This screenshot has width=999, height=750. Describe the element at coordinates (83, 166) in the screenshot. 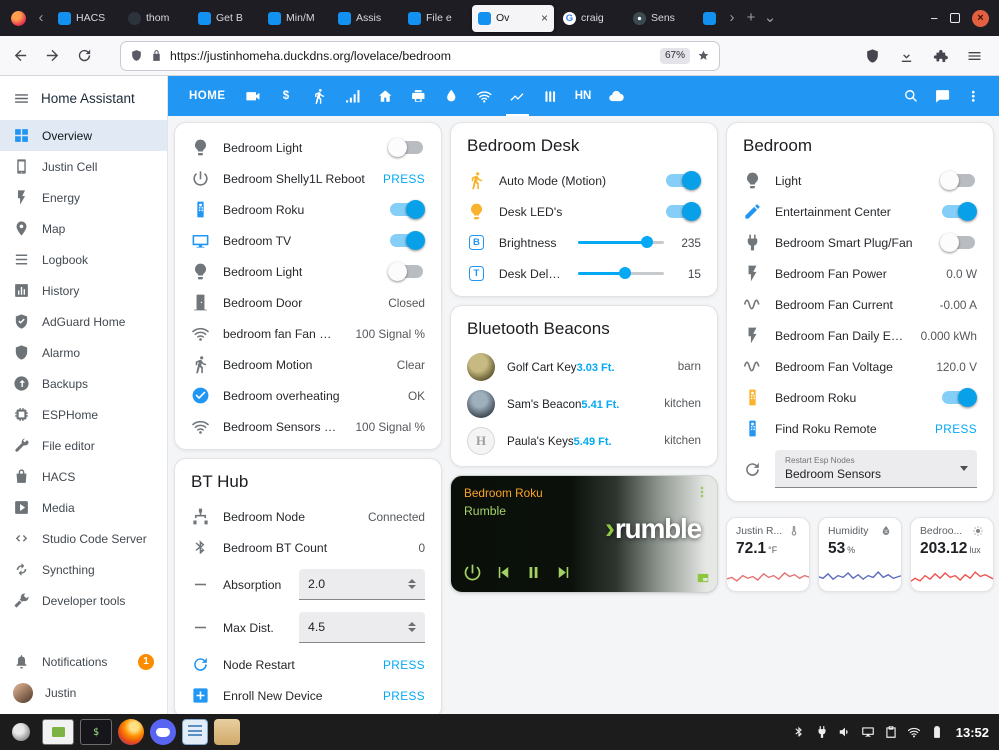

I see `sidebar-item-justin-cell: Justin Cell` at that location.